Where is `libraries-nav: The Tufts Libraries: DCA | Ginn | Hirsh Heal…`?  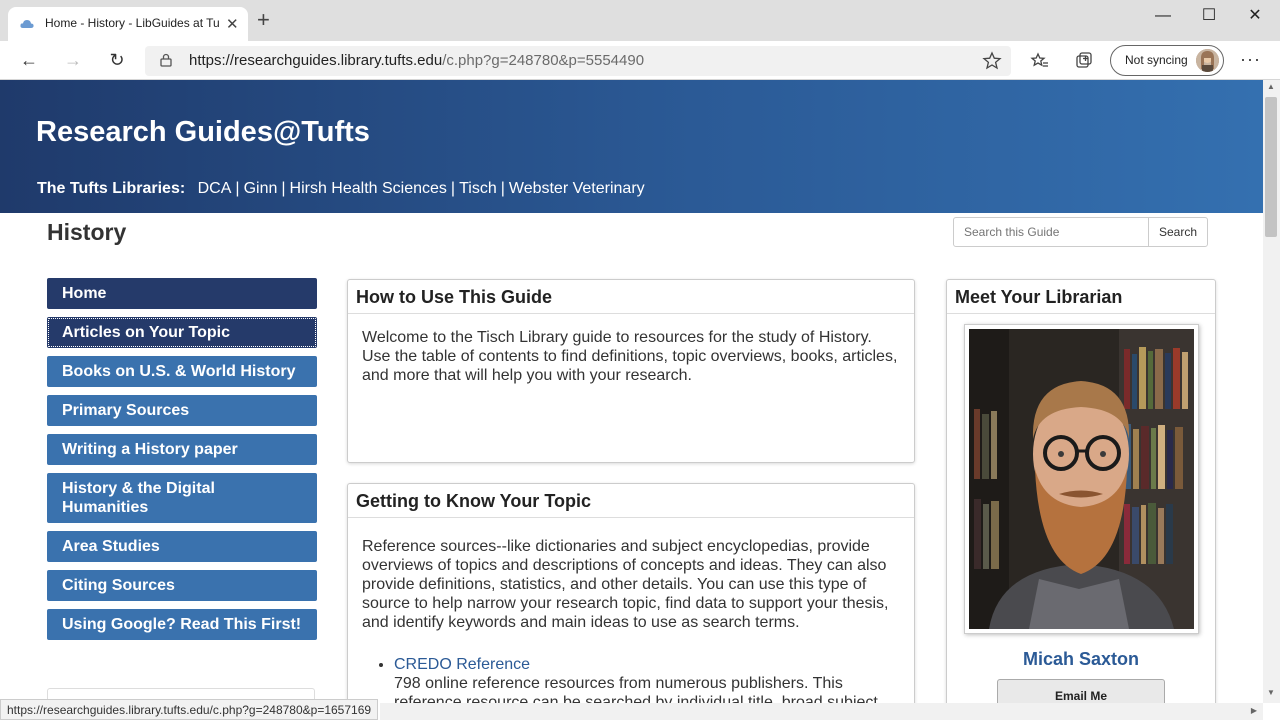
libraries-nav: The Tufts Libraries: DCA | Ginn | Hirsh Heal… is located at coordinates (341, 188).